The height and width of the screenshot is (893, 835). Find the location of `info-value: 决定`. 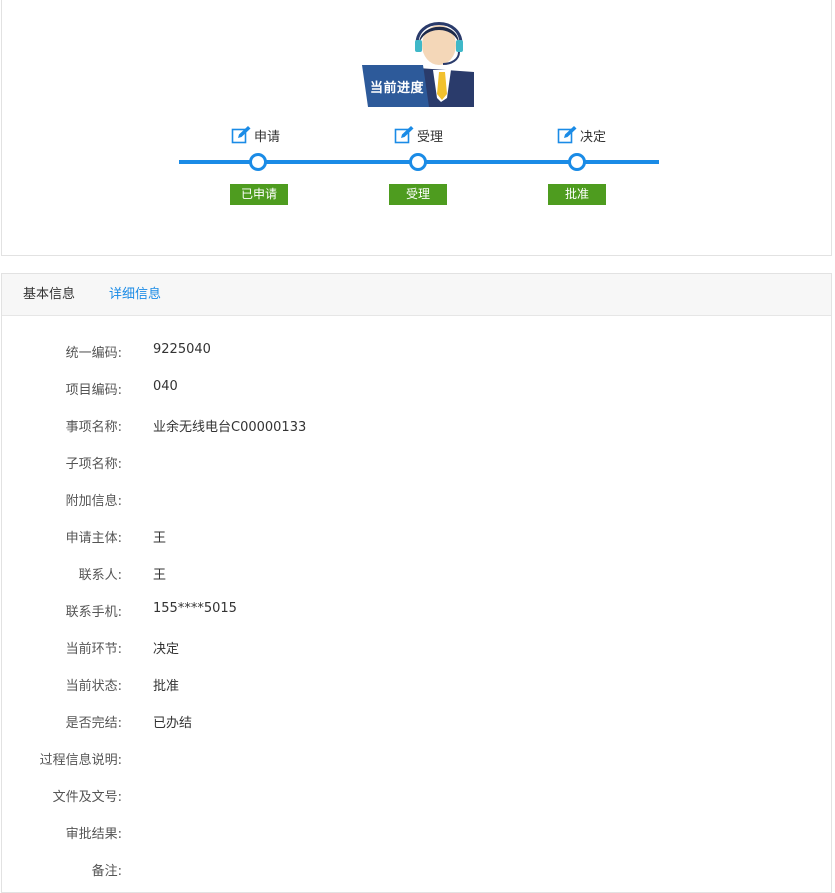

info-value: 决定 is located at coordinates (166, 649).